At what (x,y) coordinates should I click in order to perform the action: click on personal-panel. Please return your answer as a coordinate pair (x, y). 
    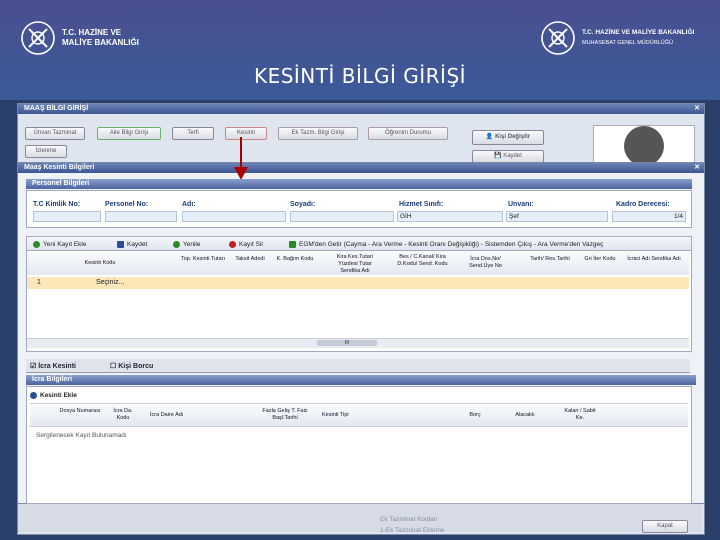
    Looking at the image, I should click on (359, 209).